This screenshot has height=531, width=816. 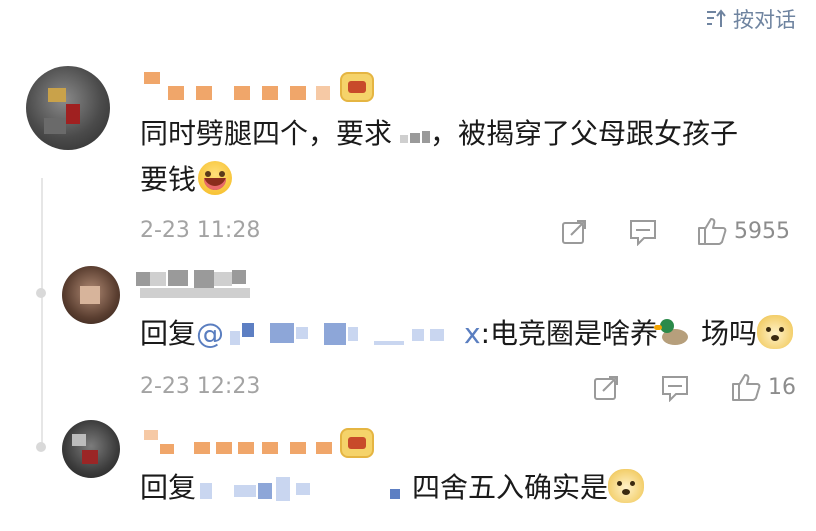 What do you see at coordinates (338, 333) in the screenshot?
I see `mention-link: @ x` at bounding box center [338, 333].